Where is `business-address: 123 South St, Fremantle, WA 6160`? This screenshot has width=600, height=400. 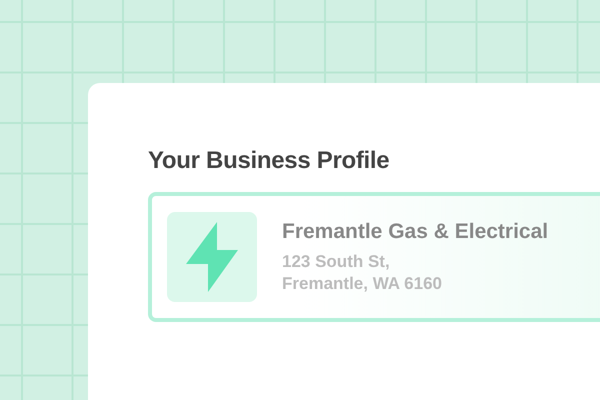
business-address: 123 South St, Fremantle, WA 6160 is located at coordinates (362, 273).